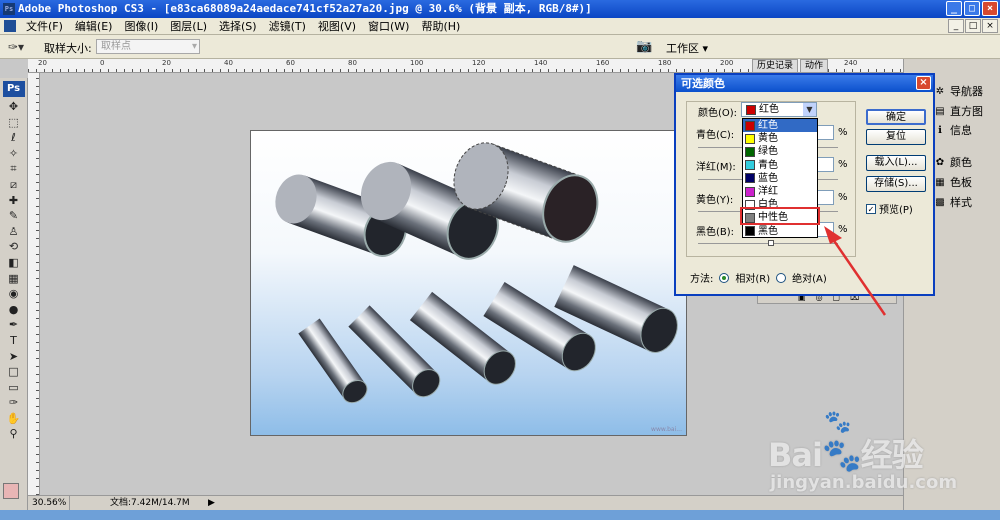 The image size is (1000, 520). I want to click on tool-blur-icon: ◉, so click(14, 294).